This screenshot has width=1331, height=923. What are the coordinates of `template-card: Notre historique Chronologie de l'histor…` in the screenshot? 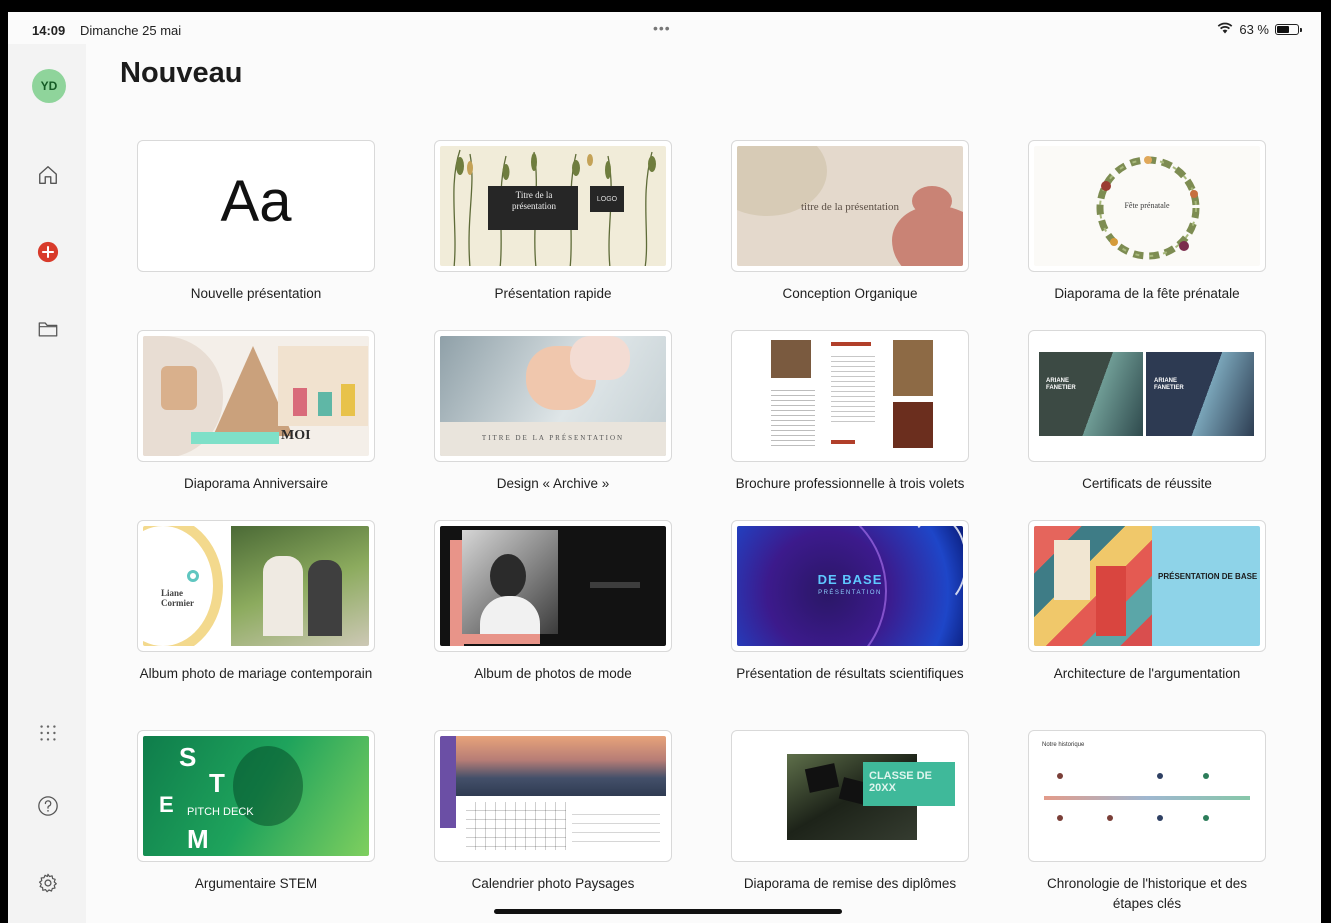 It's located at (1147, 820).